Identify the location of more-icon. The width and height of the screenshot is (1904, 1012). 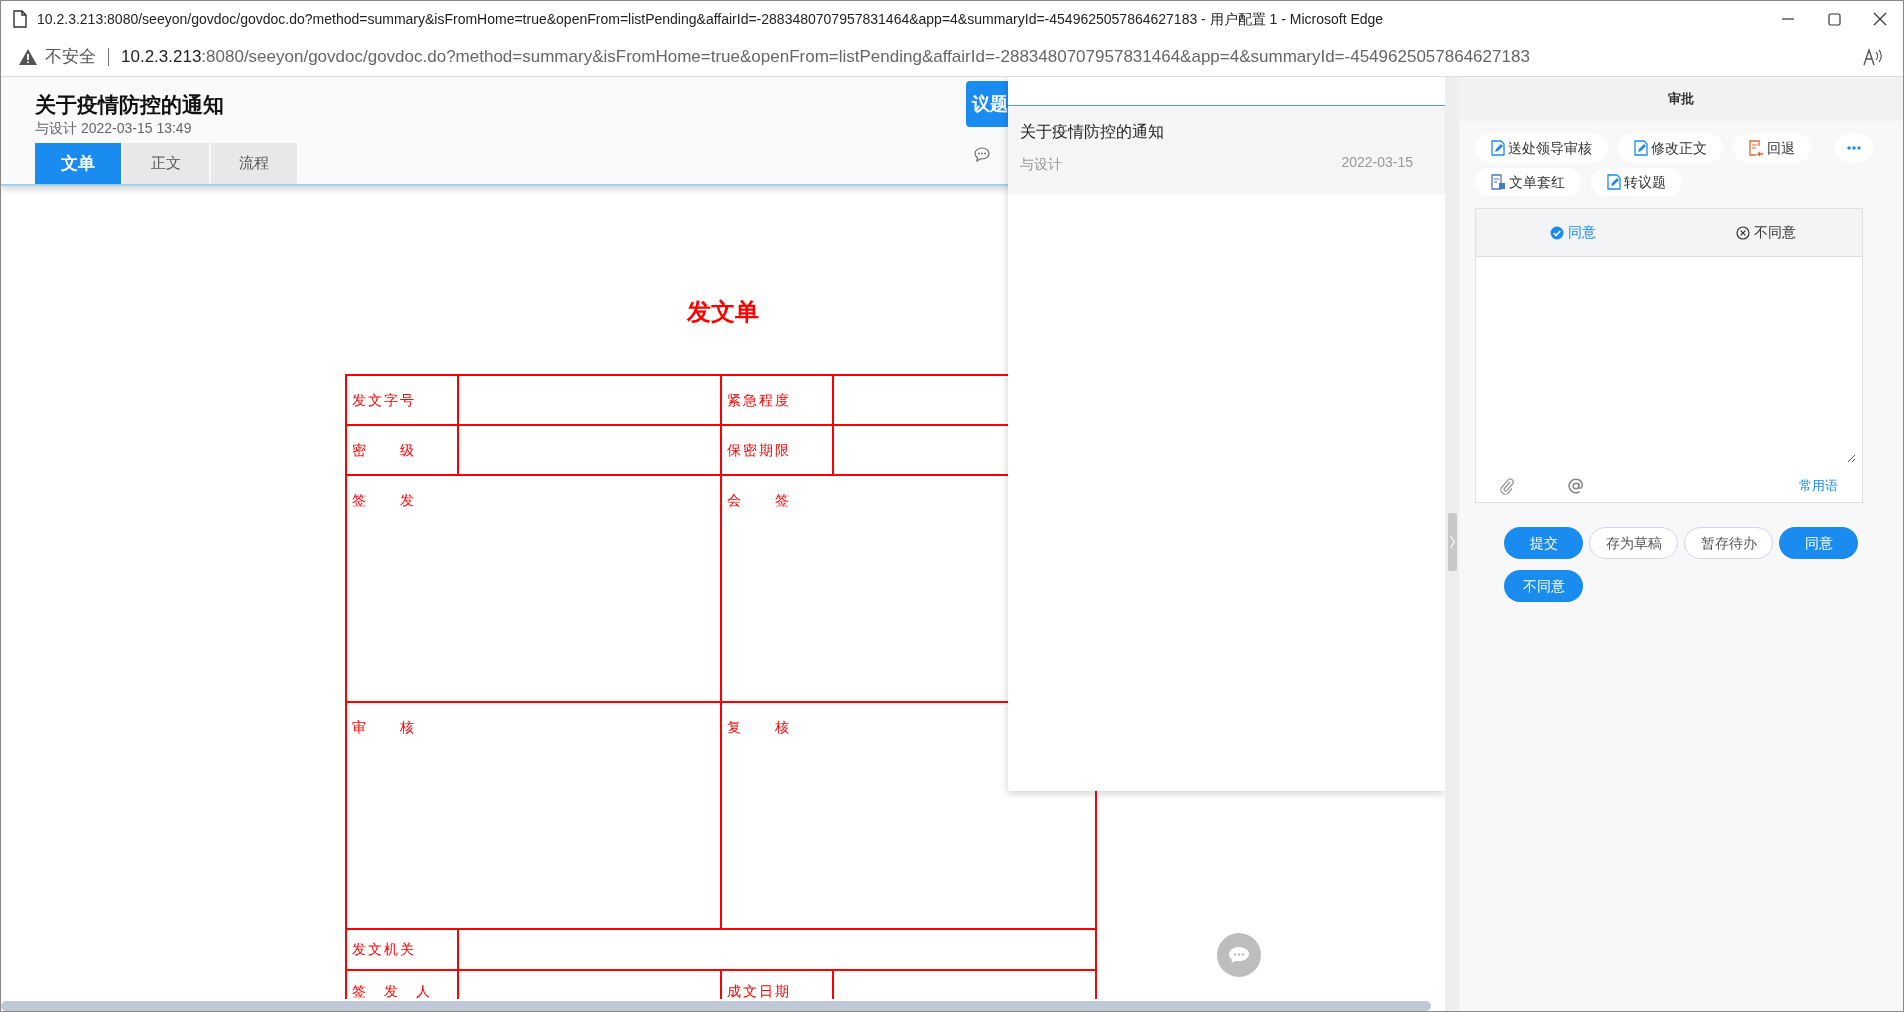
(1854, 148).